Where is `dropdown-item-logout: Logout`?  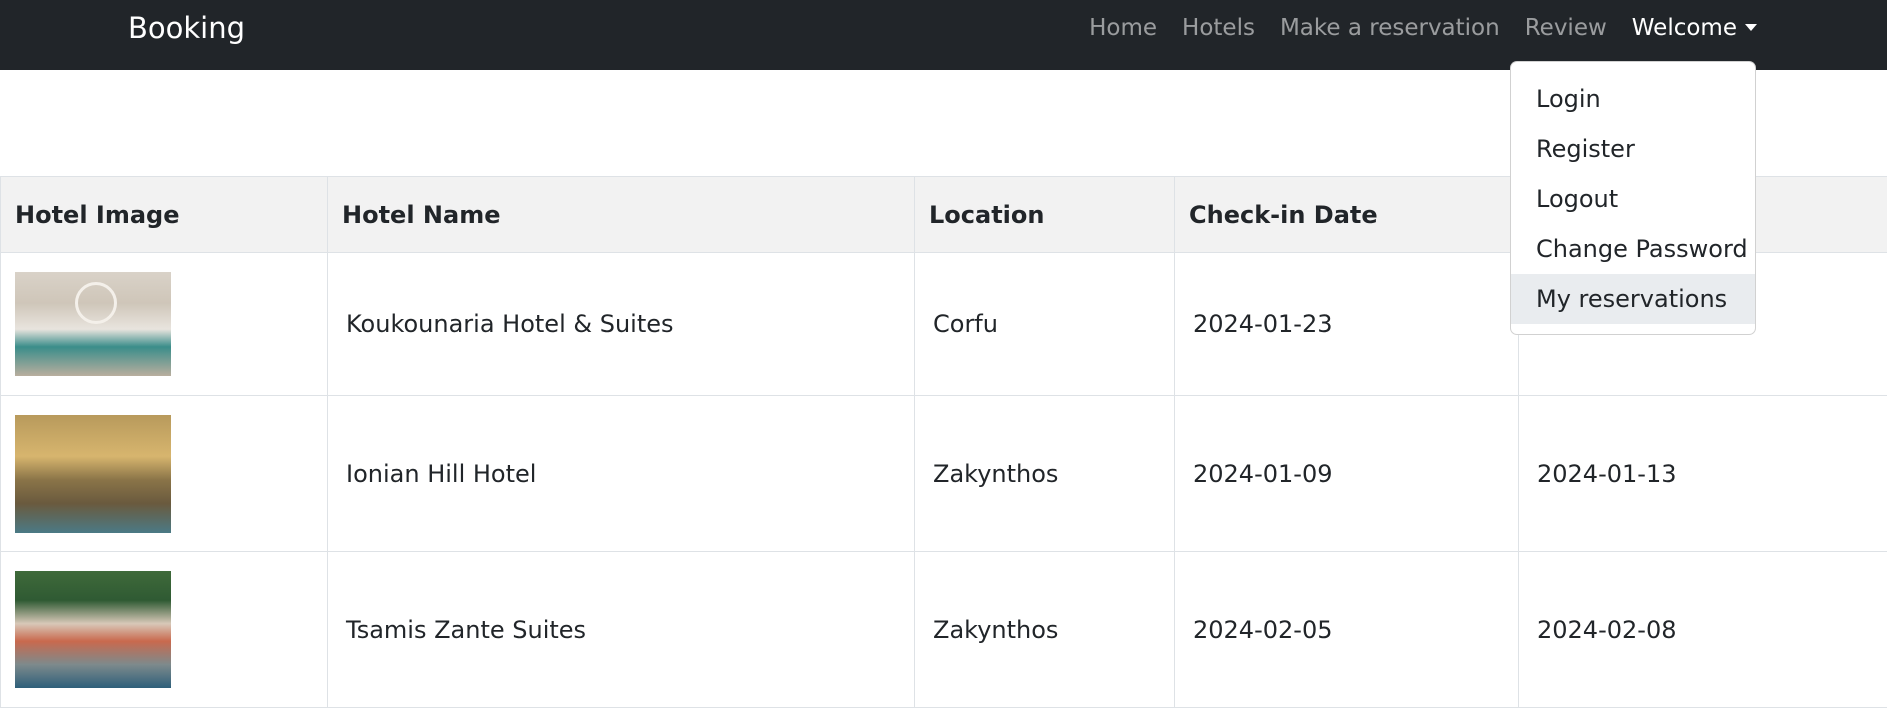 dropdown-item-logout: Logout is located at coordinates (1633, 199).